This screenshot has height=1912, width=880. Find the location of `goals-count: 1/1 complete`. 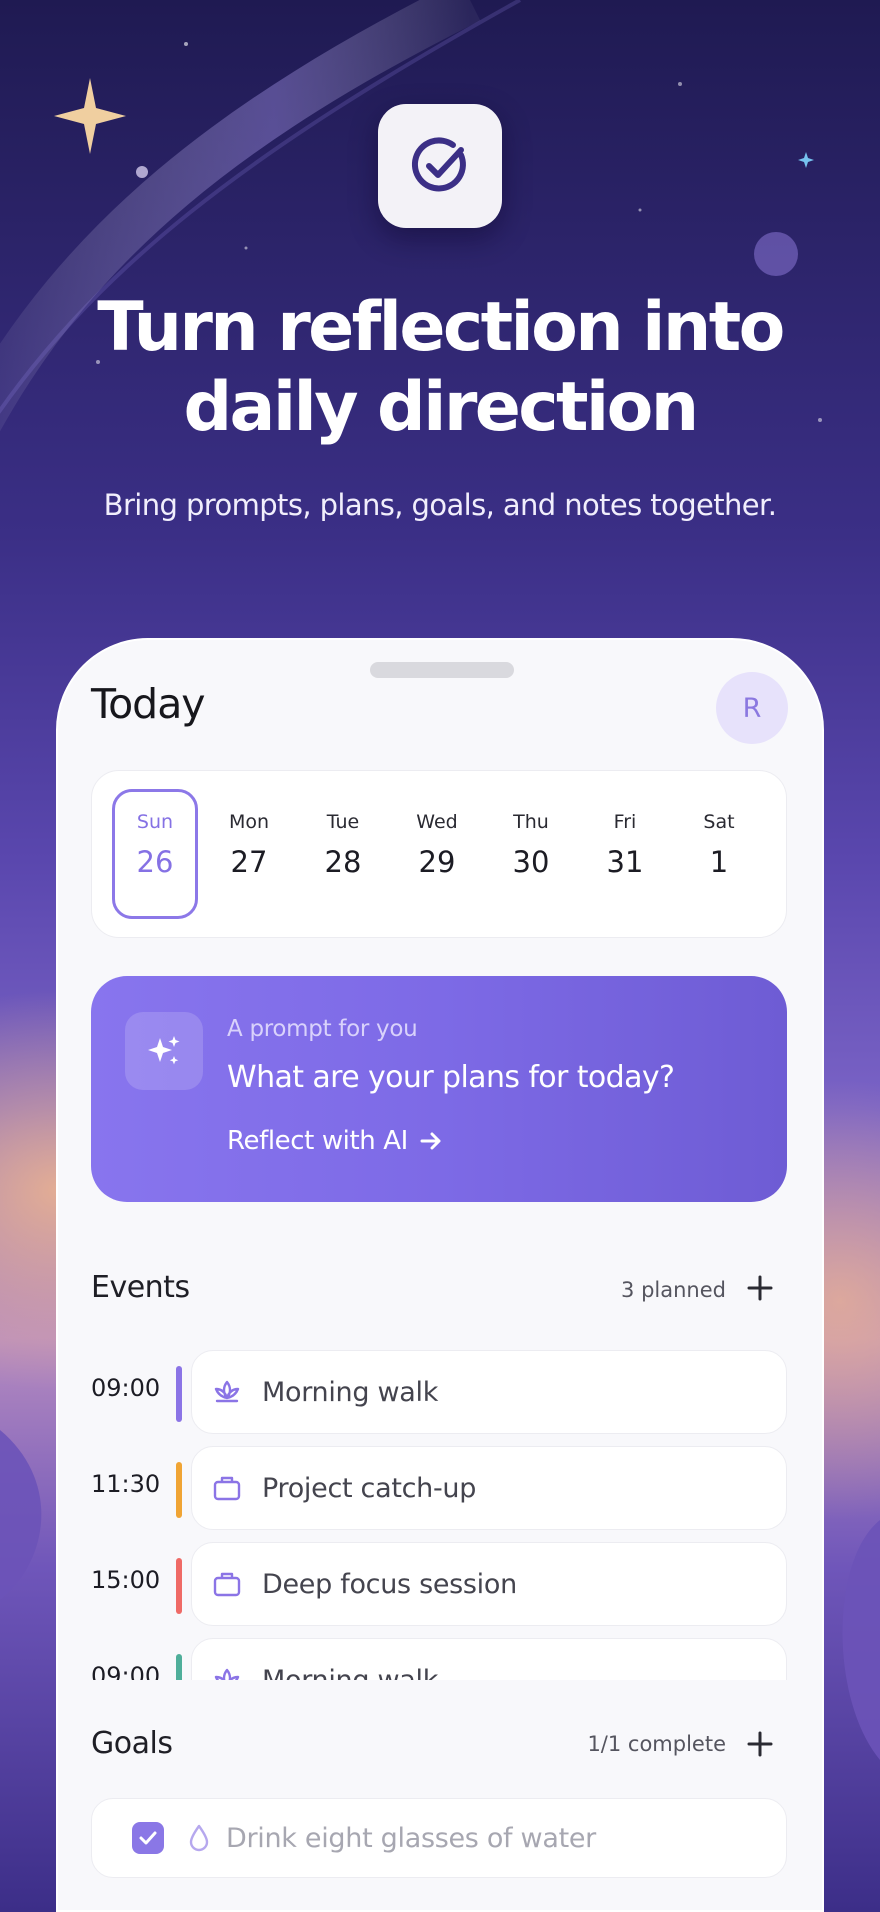

goals-count: 1/1 complete is located at coordinates (656, 1744).